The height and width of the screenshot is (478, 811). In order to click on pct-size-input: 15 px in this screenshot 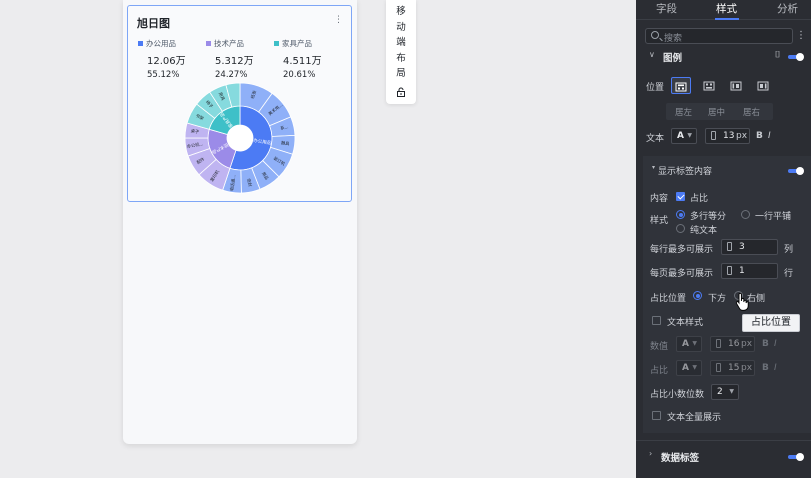, I will do `click(732, 368)`.